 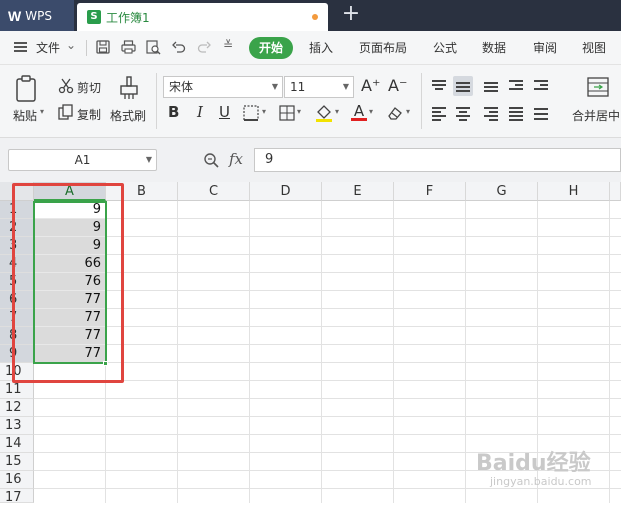 What do you see at coordinates (545, 47) in the screenshot?
I see `tab-review: 审阅` at bounding box center [545, 47].